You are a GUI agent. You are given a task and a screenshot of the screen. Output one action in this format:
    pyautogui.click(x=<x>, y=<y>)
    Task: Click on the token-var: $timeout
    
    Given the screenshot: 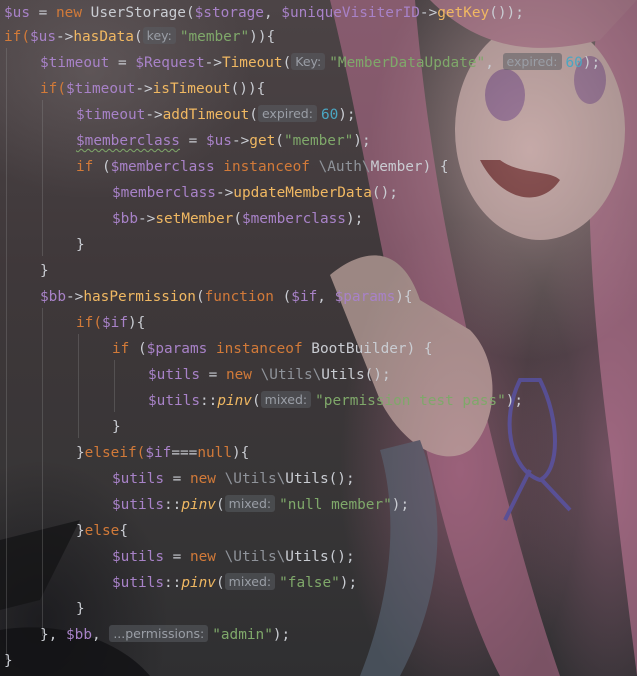 What is the action you would take?
    pyautogui.click(x=111, y=115)
    